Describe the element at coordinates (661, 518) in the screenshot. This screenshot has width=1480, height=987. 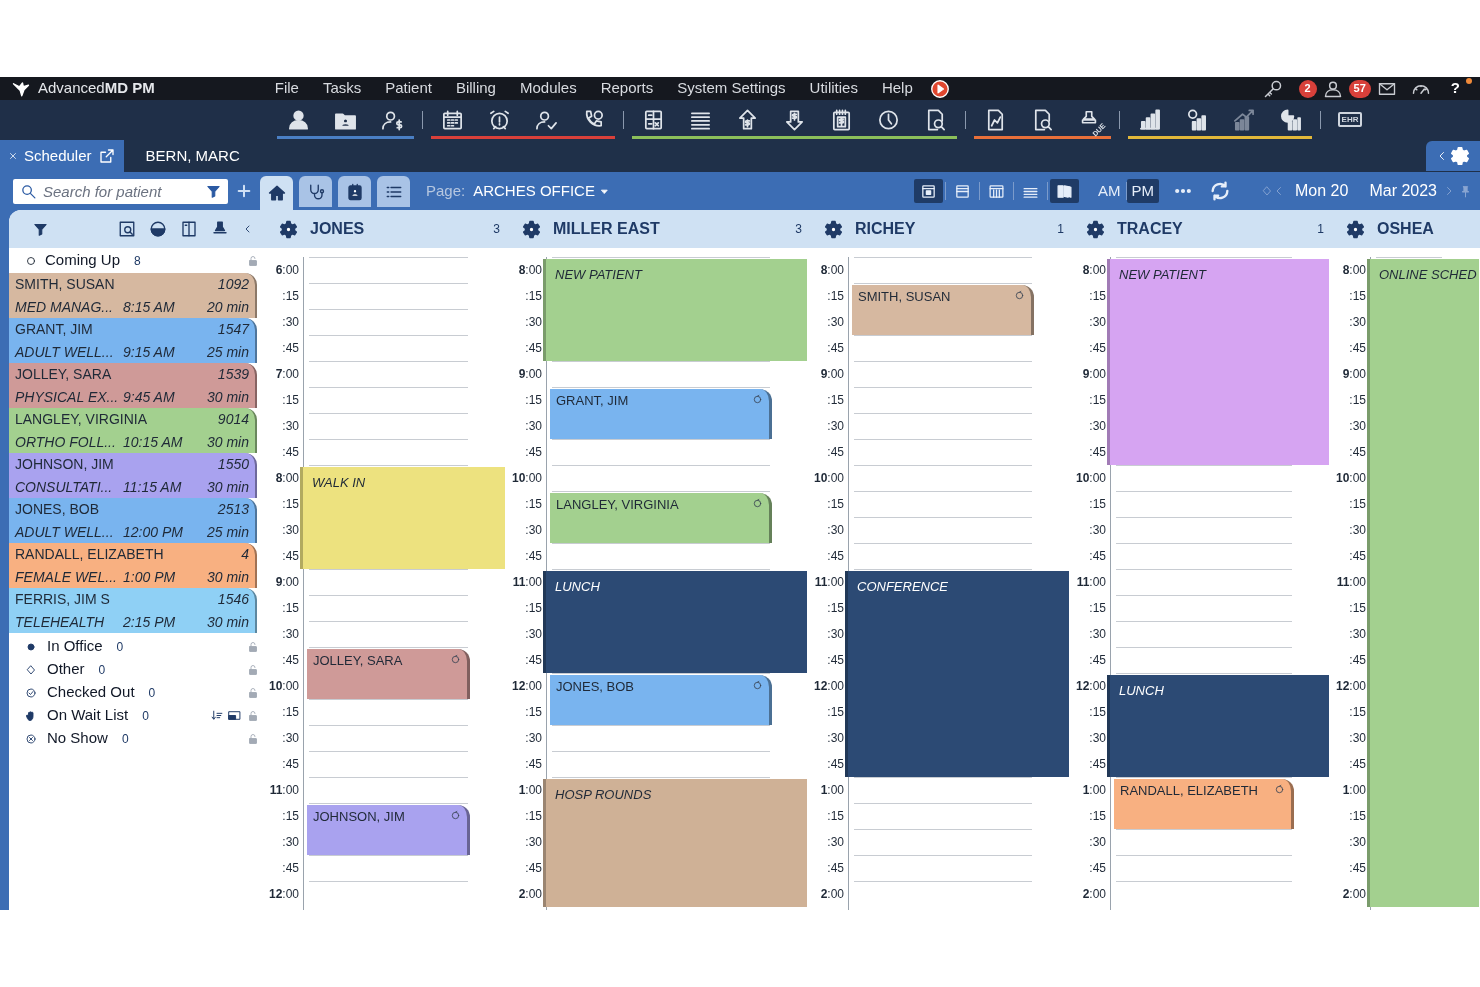
I see `appointment-block: LANGLEY, VIRGINIA` at that location.